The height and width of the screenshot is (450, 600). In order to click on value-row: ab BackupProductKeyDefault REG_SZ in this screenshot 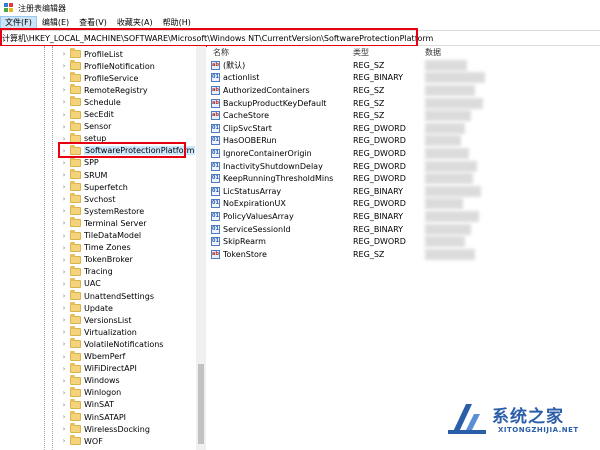, I will do `click(403, 103)`.